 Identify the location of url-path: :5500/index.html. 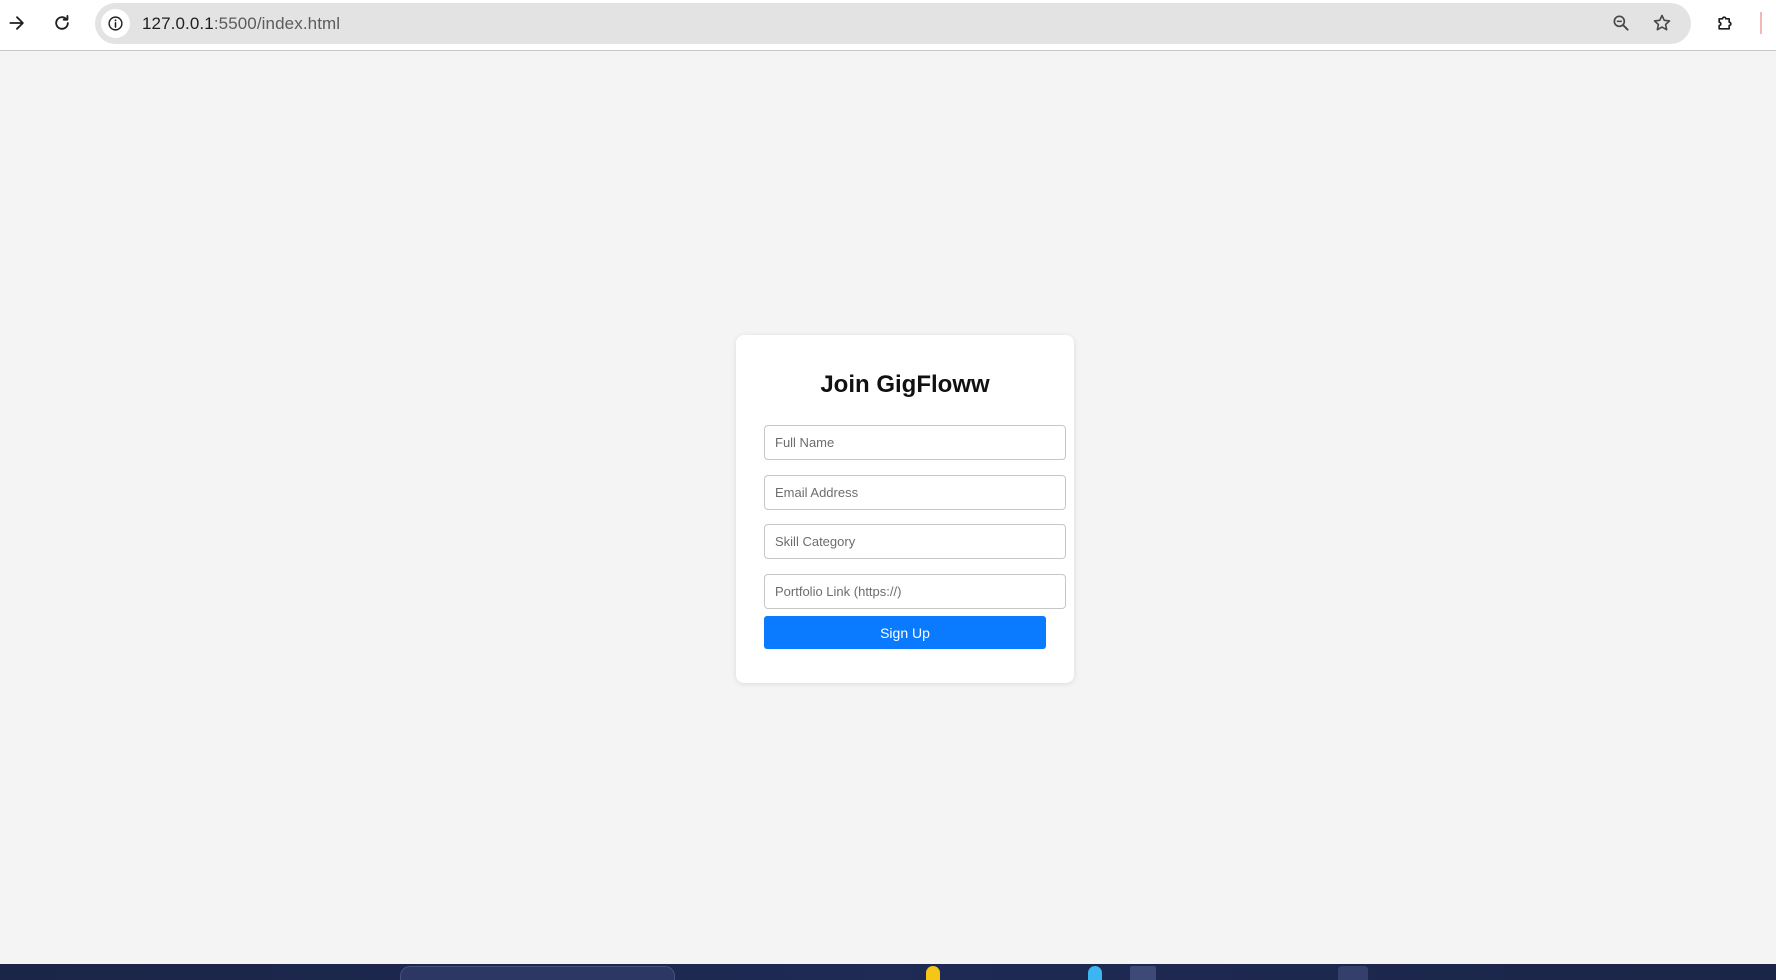
(277, 23).